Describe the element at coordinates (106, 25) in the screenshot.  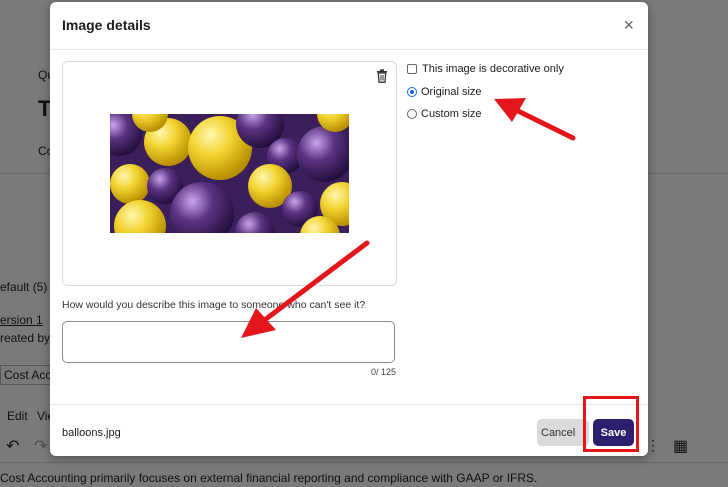
I see `dialog-title: Image details` at that location.